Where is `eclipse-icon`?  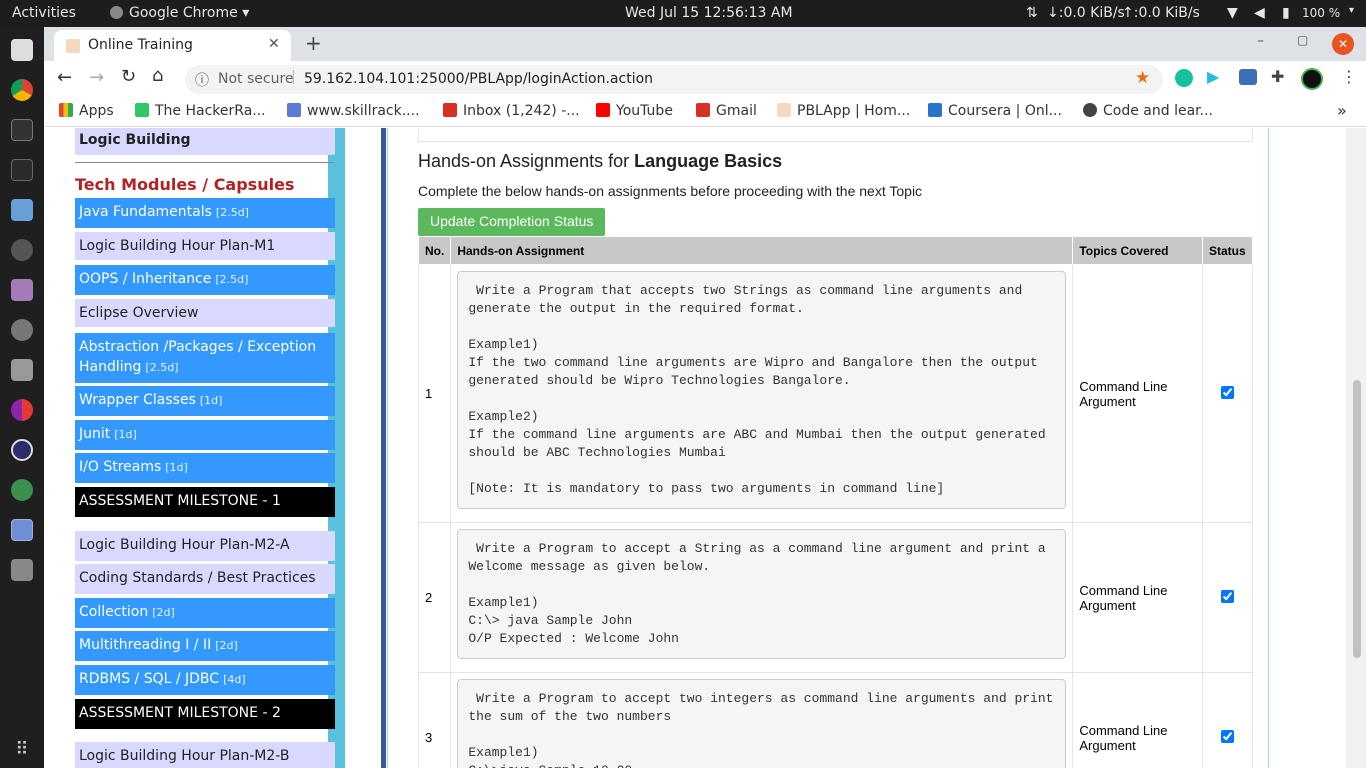
eclipse-icon is located at coordinates (22, 450).